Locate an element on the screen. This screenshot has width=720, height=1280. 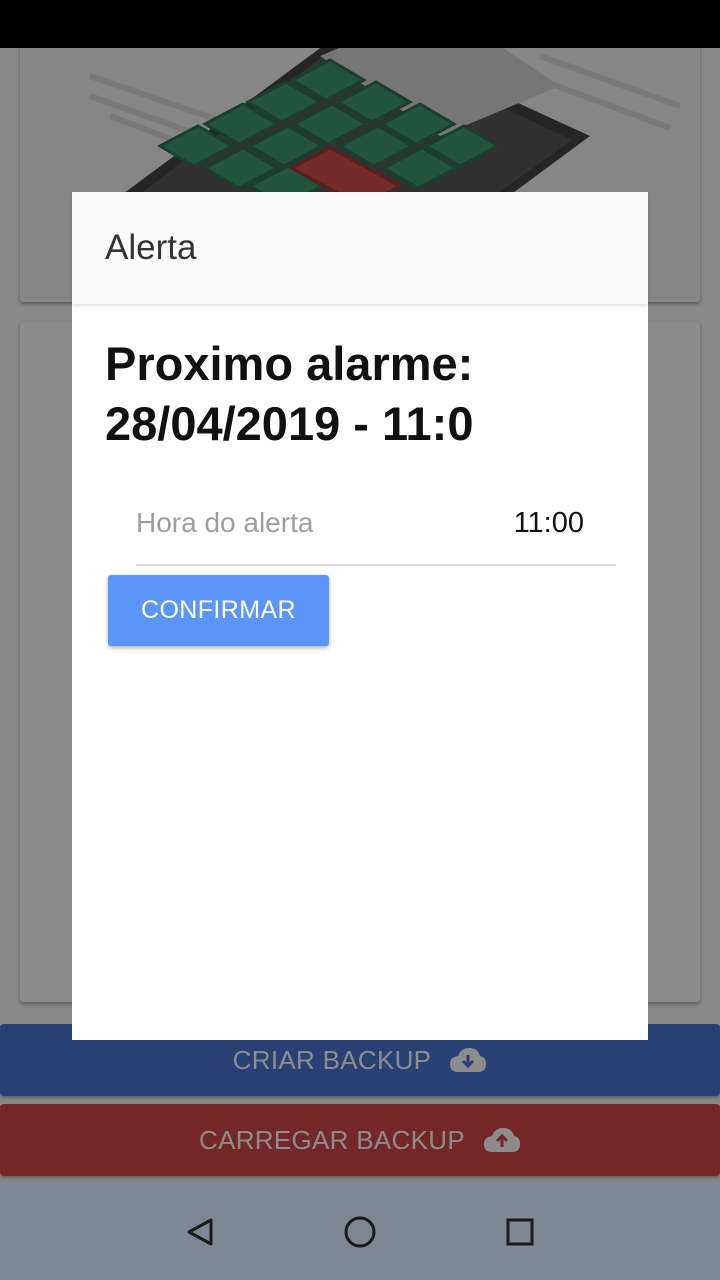
recents-button is located at coordinates (520, 1232).